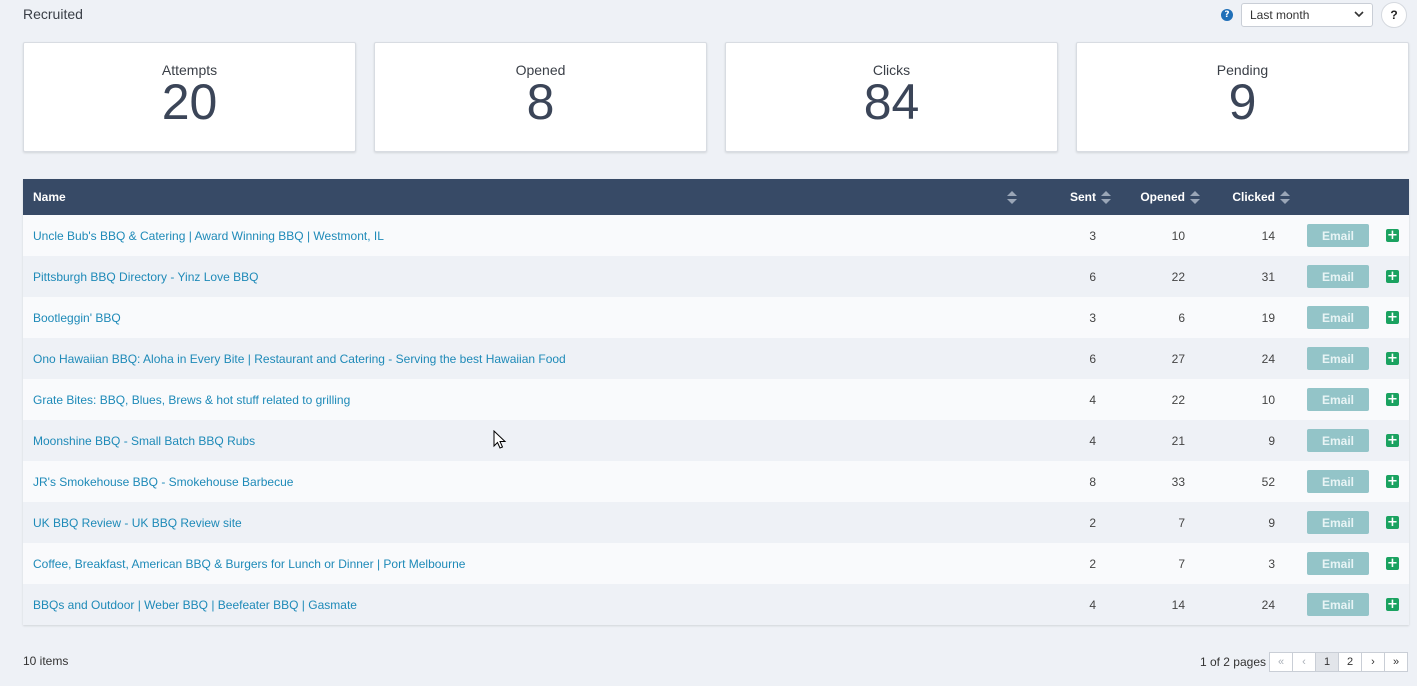  I want to click on period-select: Last month, so click(1307, 15).